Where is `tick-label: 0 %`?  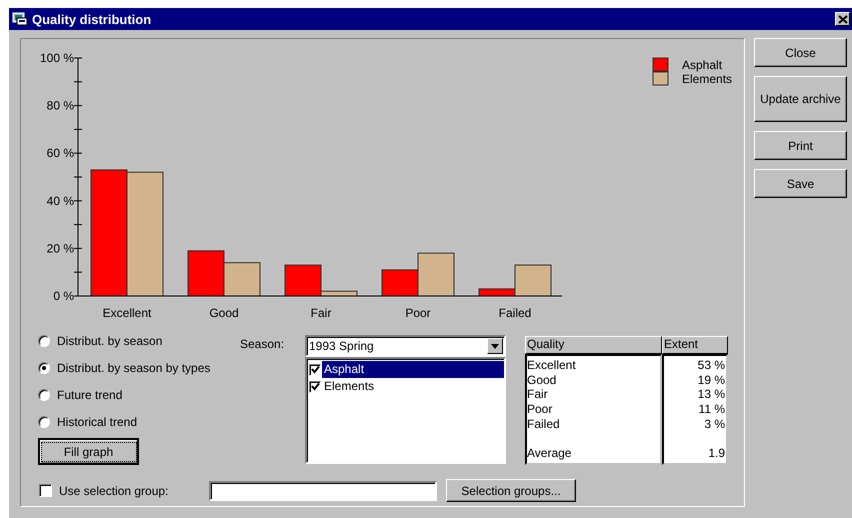 tick-label: 0 % is located at coordinates (63, 296).